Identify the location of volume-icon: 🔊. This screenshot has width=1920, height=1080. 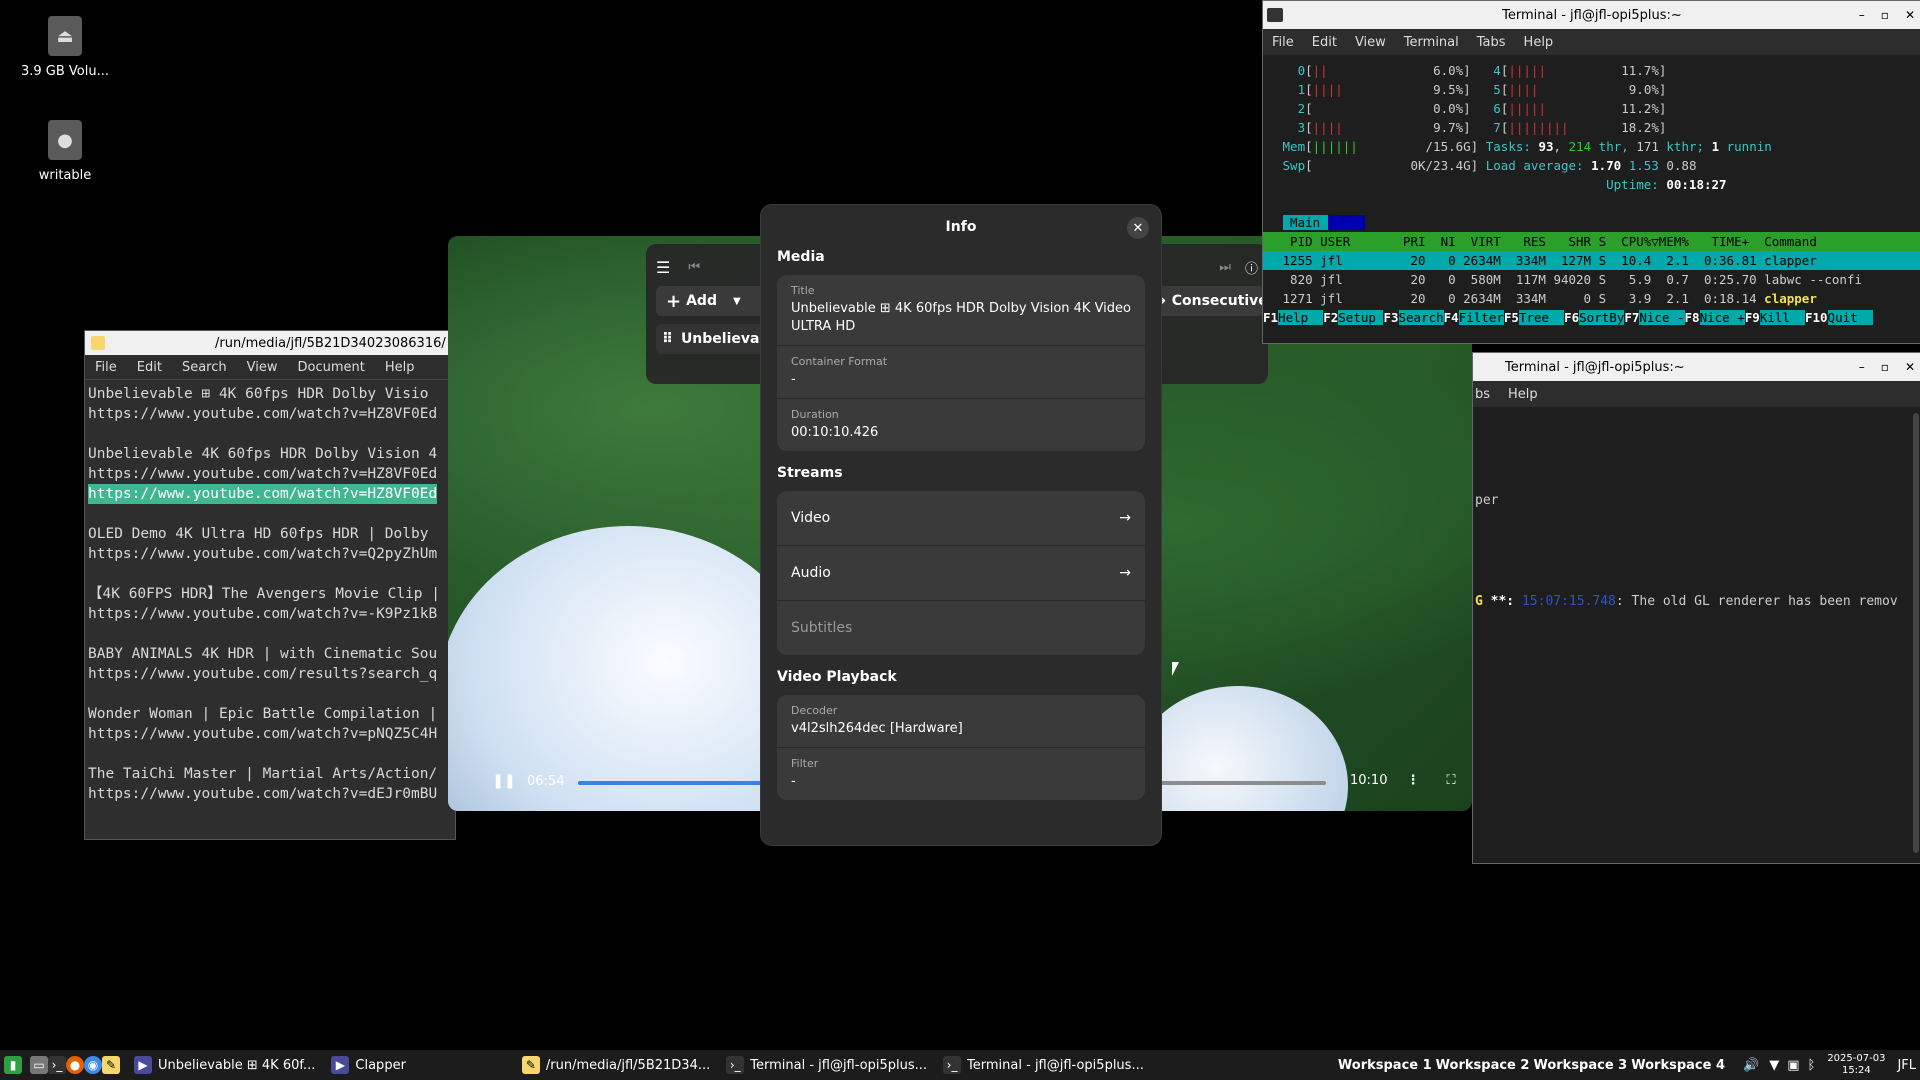
(1751, 1065).